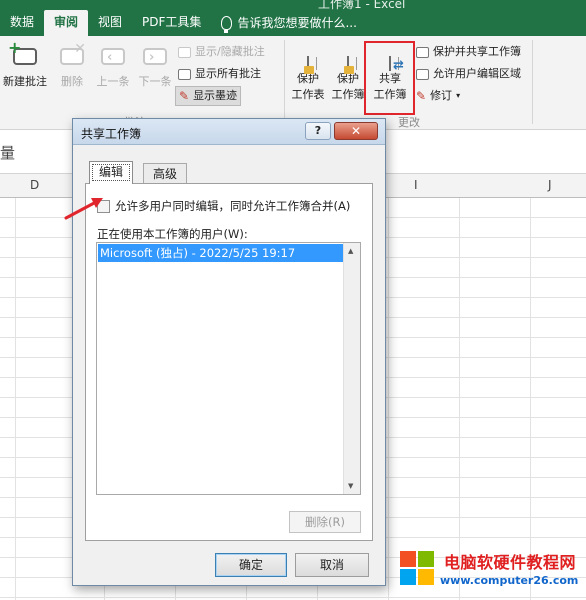 Image resolution: width=586 pixels, height=600 pixels. I want to click on watermark: 电脑软硬件教程网 www.computer26.com, so click(491, 571).